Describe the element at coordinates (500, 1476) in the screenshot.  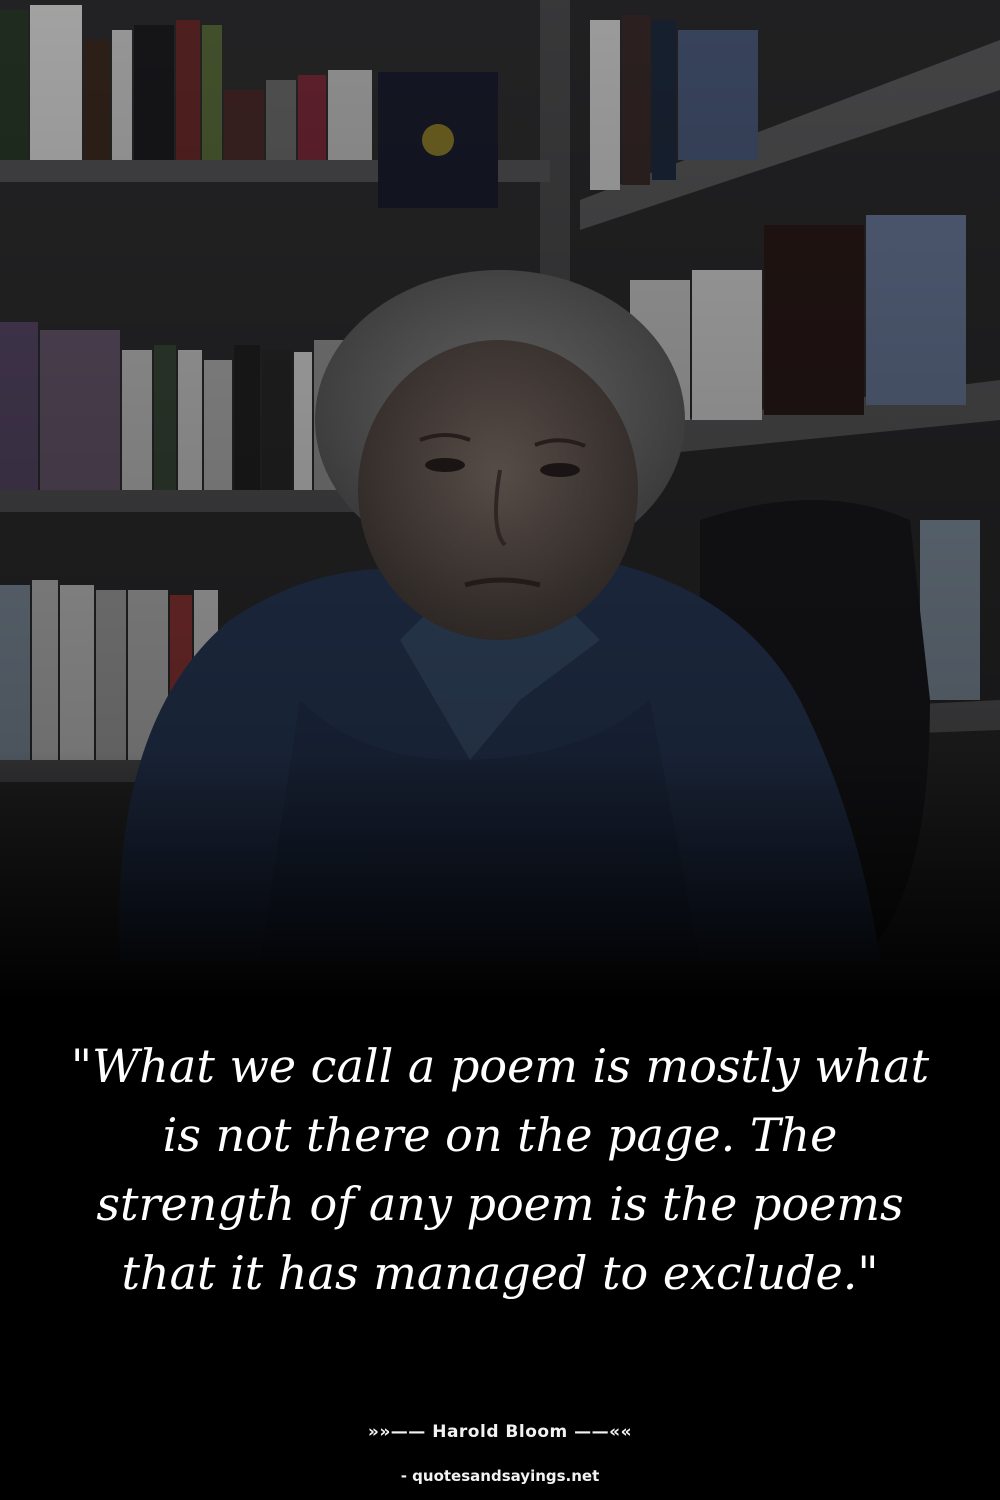
I see `site-watermark: - quotesandsayings.net` at that location.